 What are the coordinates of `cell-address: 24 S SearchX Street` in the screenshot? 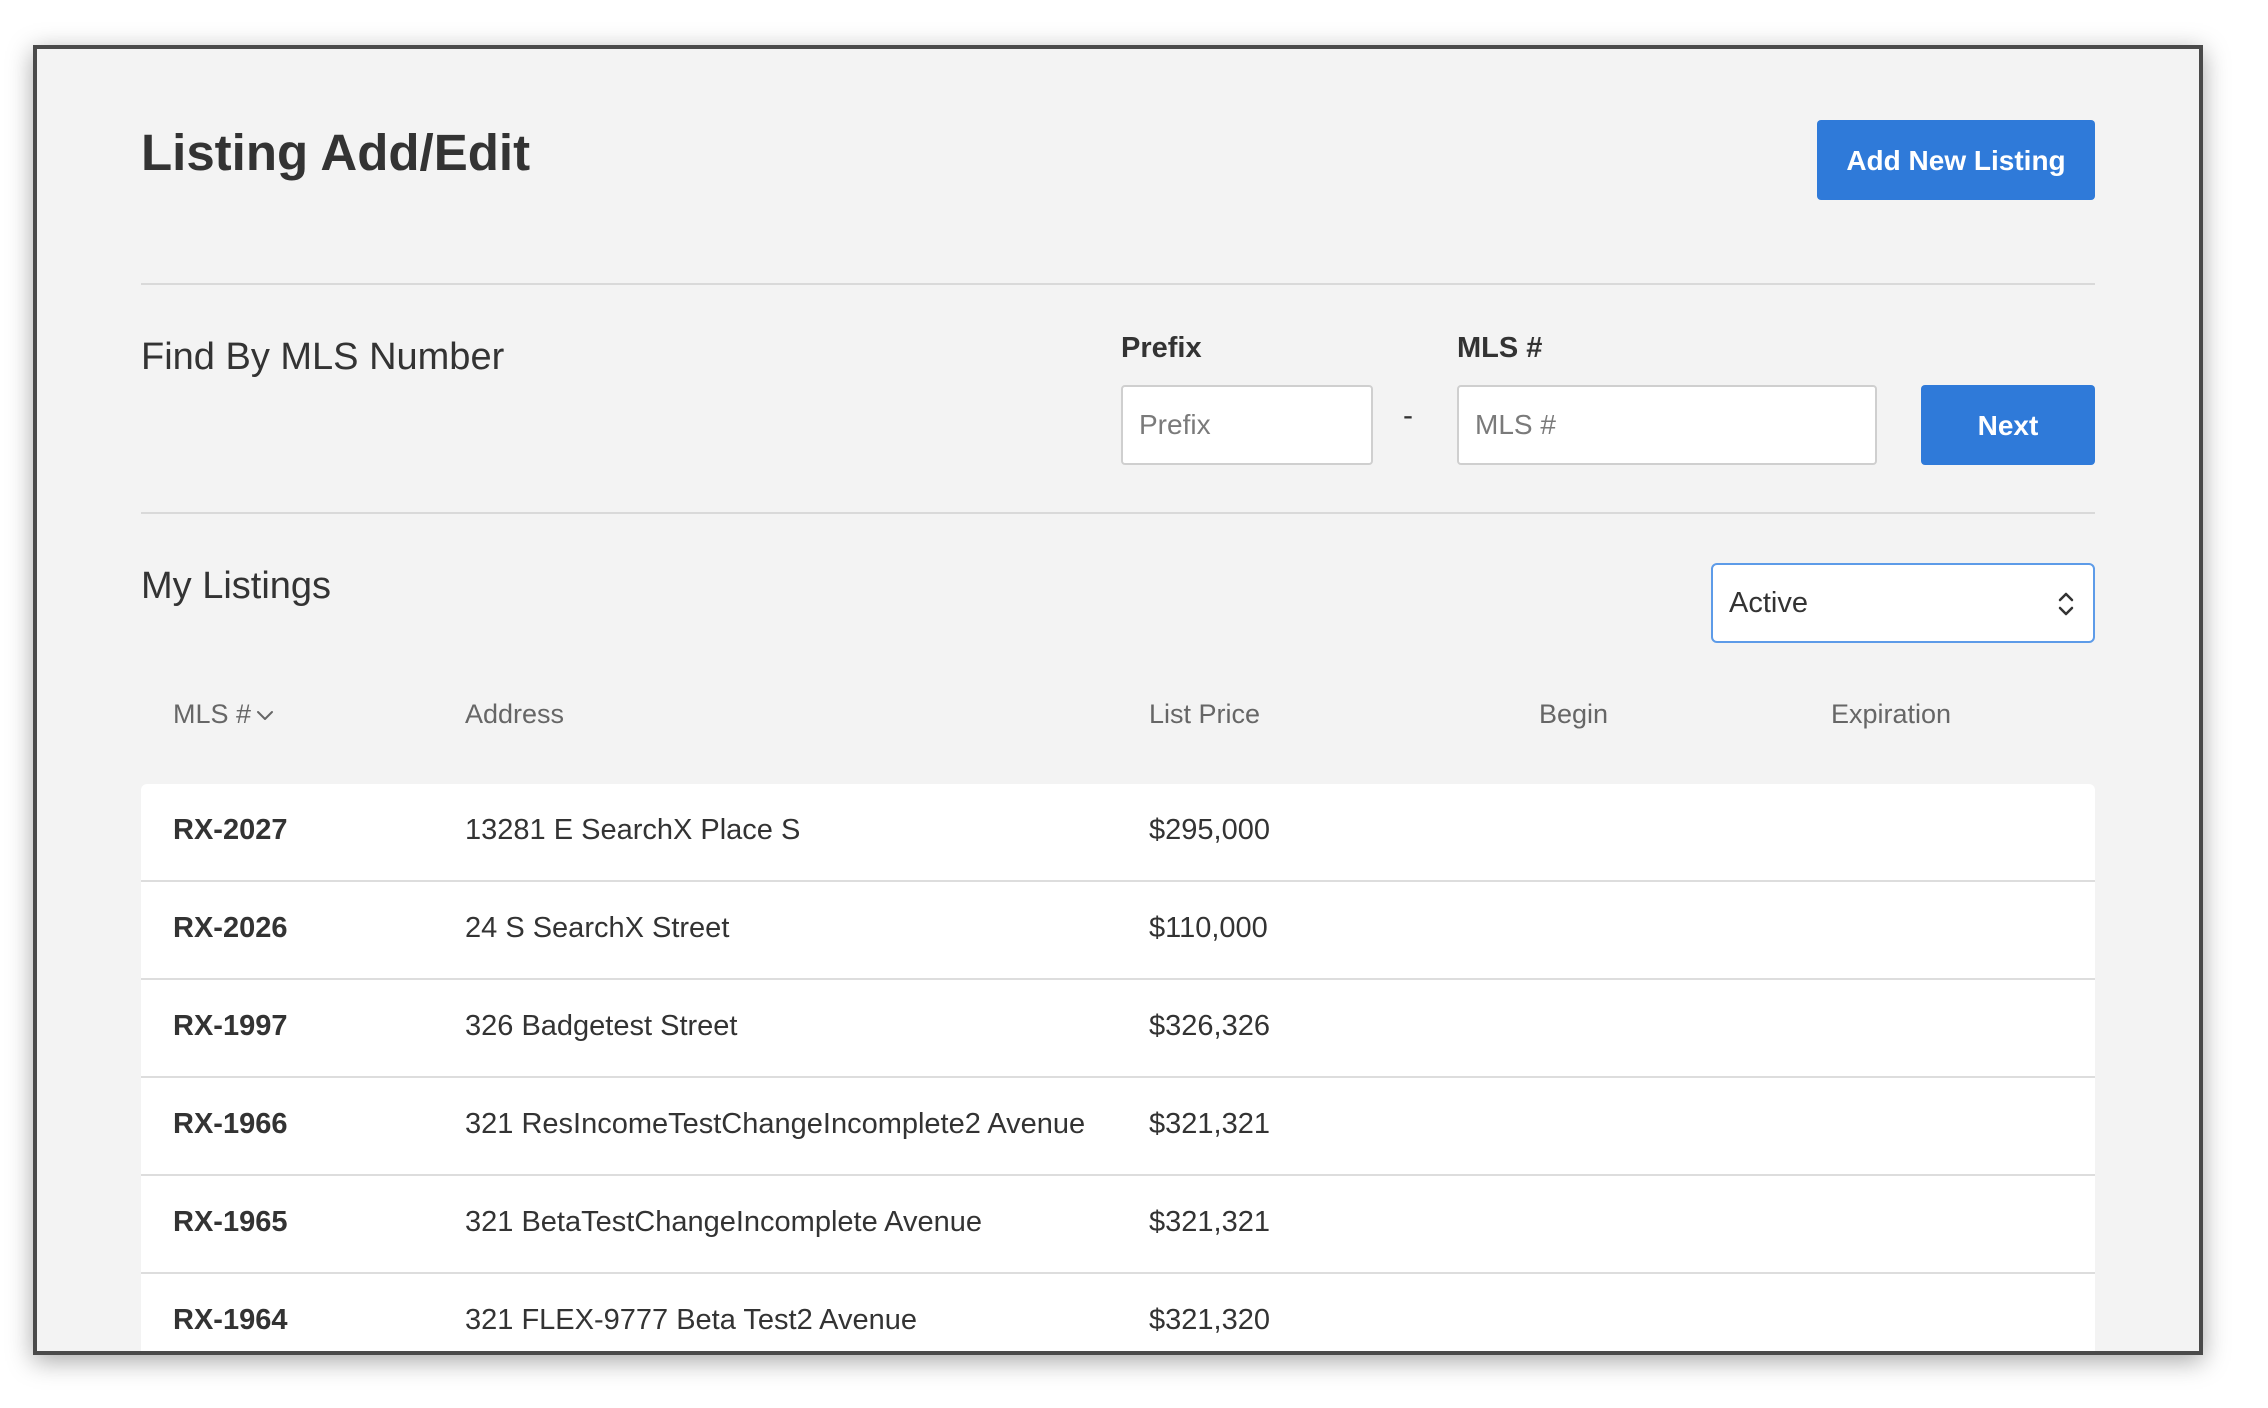 It's located at (597, 928).